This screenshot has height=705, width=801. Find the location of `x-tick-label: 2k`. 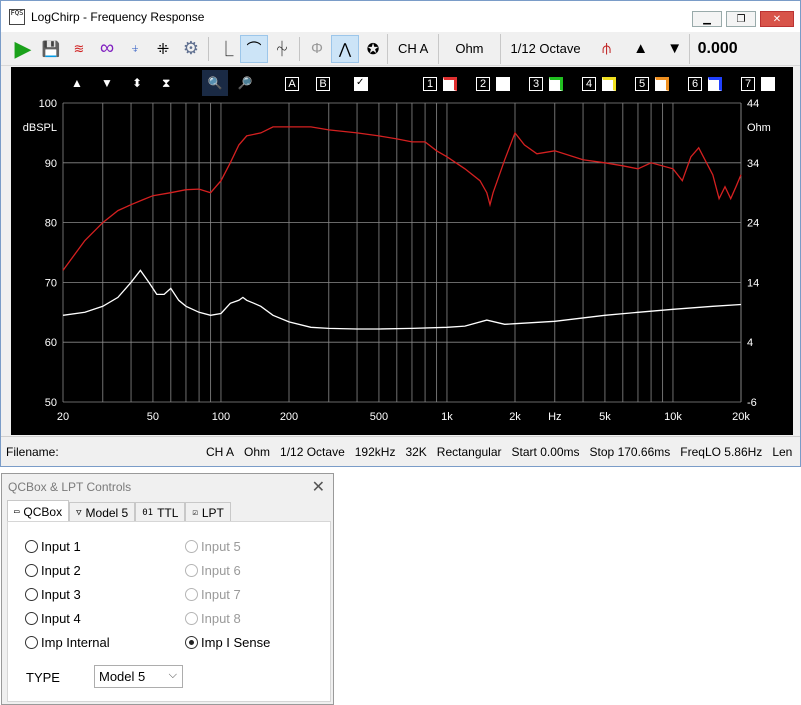

x-tick-label: 2k is located at coordinates (515, 417).